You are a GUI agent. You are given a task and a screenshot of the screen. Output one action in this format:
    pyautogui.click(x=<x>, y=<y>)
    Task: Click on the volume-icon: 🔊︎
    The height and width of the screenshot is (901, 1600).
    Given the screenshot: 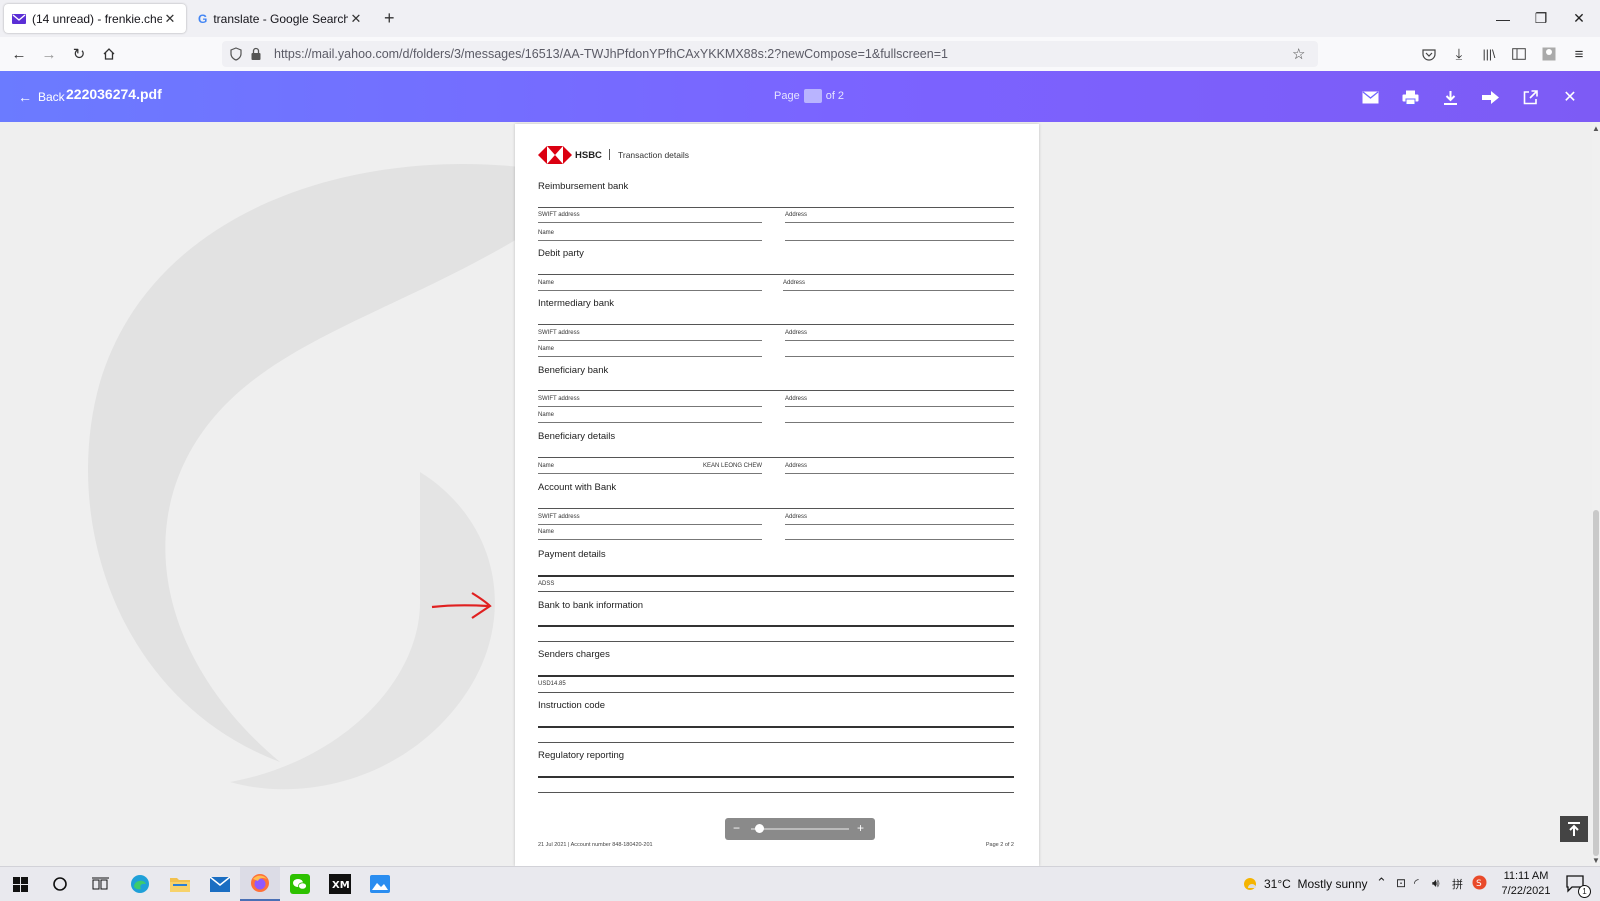 What is the action you would take?
    pyautogui.click(x=1436, y=883)
    